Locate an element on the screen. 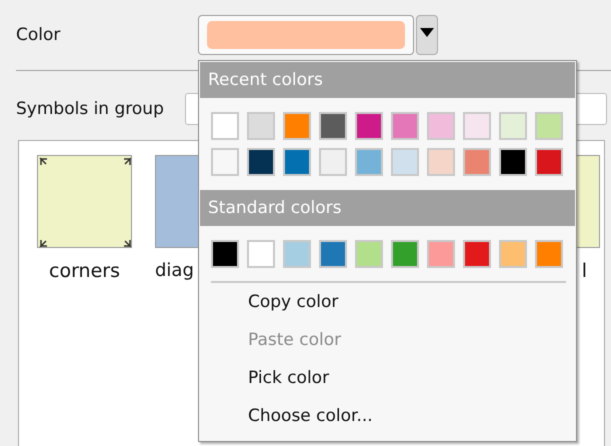 This screenshot has height=446, width=611. caret-icon is located at coordinates (427, 32).